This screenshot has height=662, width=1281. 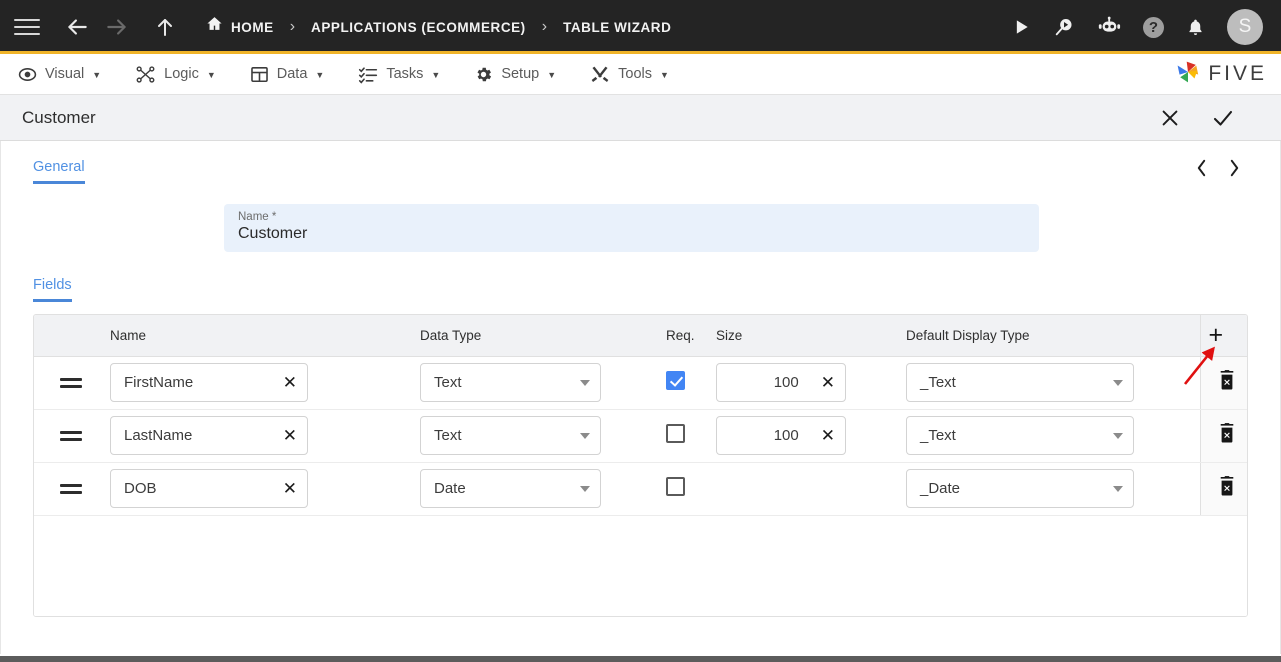 I want to click on column-header-size: Size, so click(x=803, y=336).